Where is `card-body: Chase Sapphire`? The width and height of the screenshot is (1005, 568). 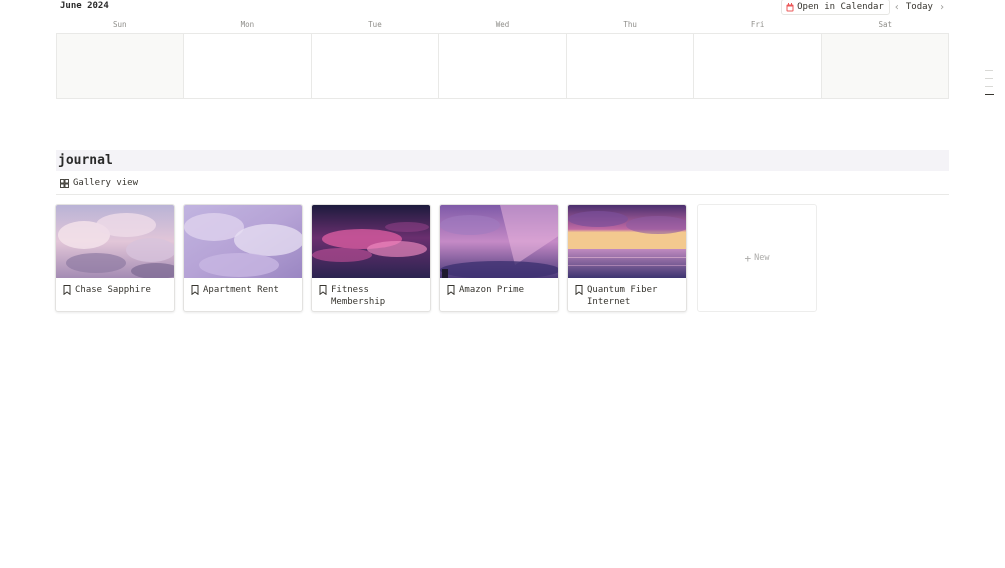
card-body: Chase Sapphire is located at coordinates (115, 287).